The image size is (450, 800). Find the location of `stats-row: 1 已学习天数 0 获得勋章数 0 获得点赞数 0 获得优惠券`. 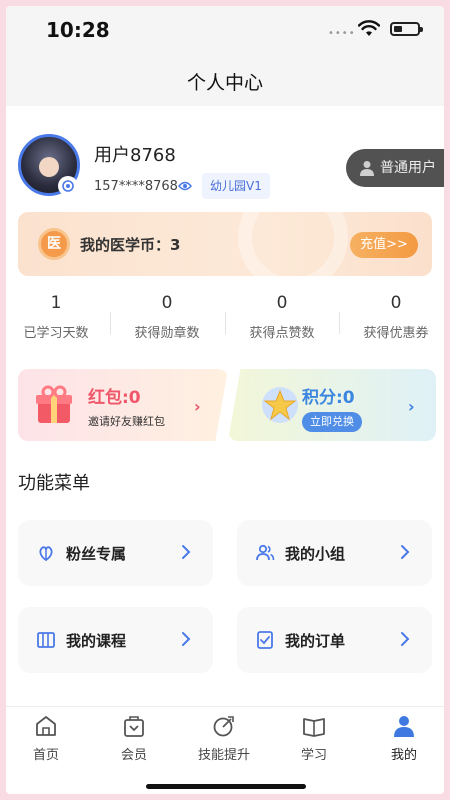

stats-row: 1 已学习天数 0 获得勋章数 0 获得点赞数 0 获得优惠券 is located at coordinates (225, 320).